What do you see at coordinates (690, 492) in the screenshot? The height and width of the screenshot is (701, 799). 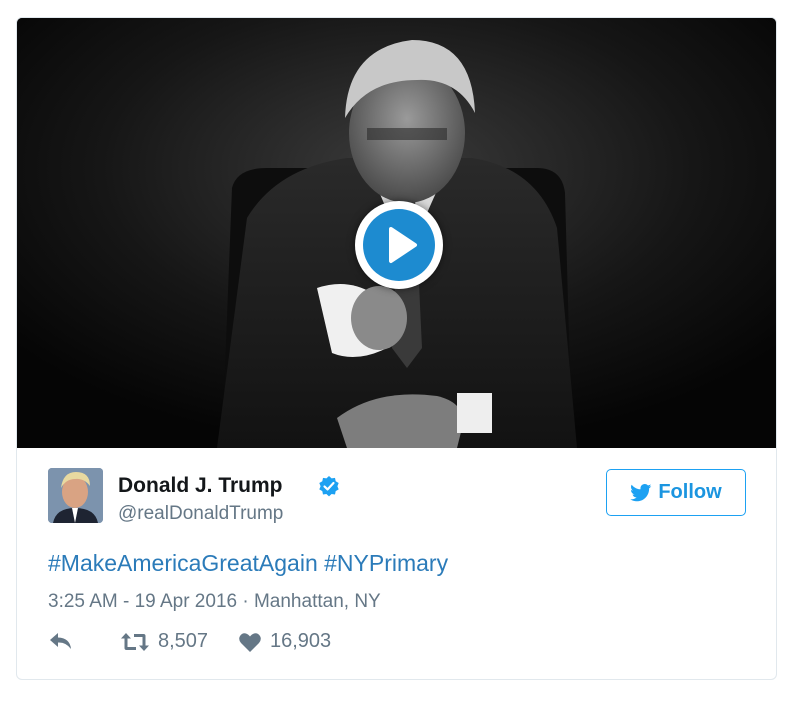 I see `follow-button-label: Follow` at bounding box center [690, 492].